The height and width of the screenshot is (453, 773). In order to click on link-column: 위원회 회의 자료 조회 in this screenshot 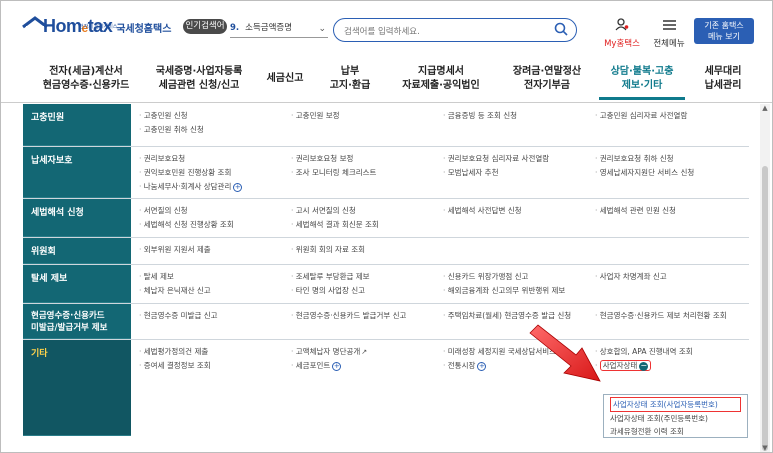, I will do `click(367, 251)`.